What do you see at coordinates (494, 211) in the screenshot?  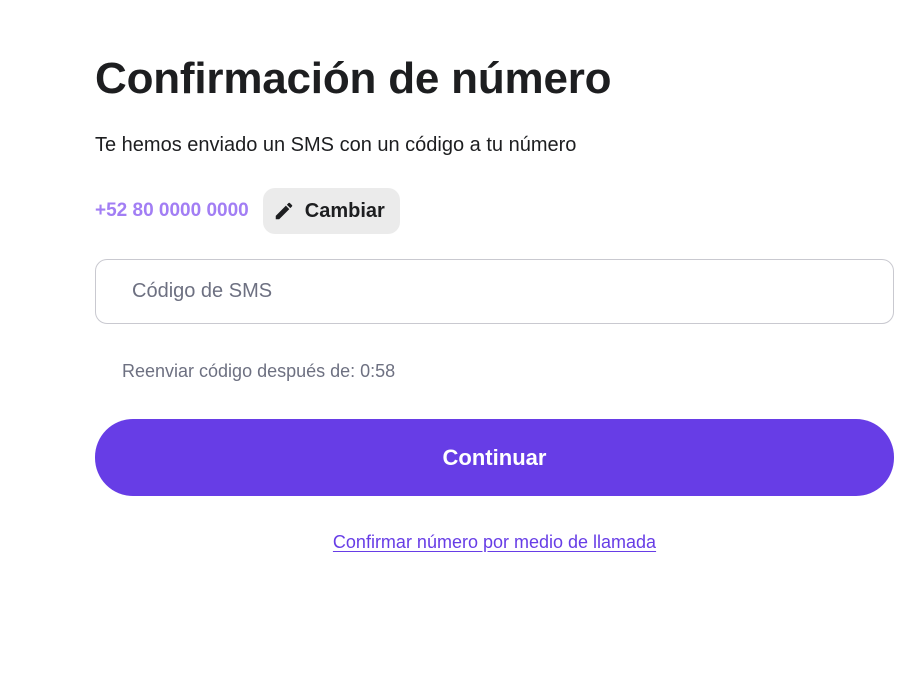 I see `phone-row: +52 80 0000 0000 Cambiar` at bounding box center [494, 211].